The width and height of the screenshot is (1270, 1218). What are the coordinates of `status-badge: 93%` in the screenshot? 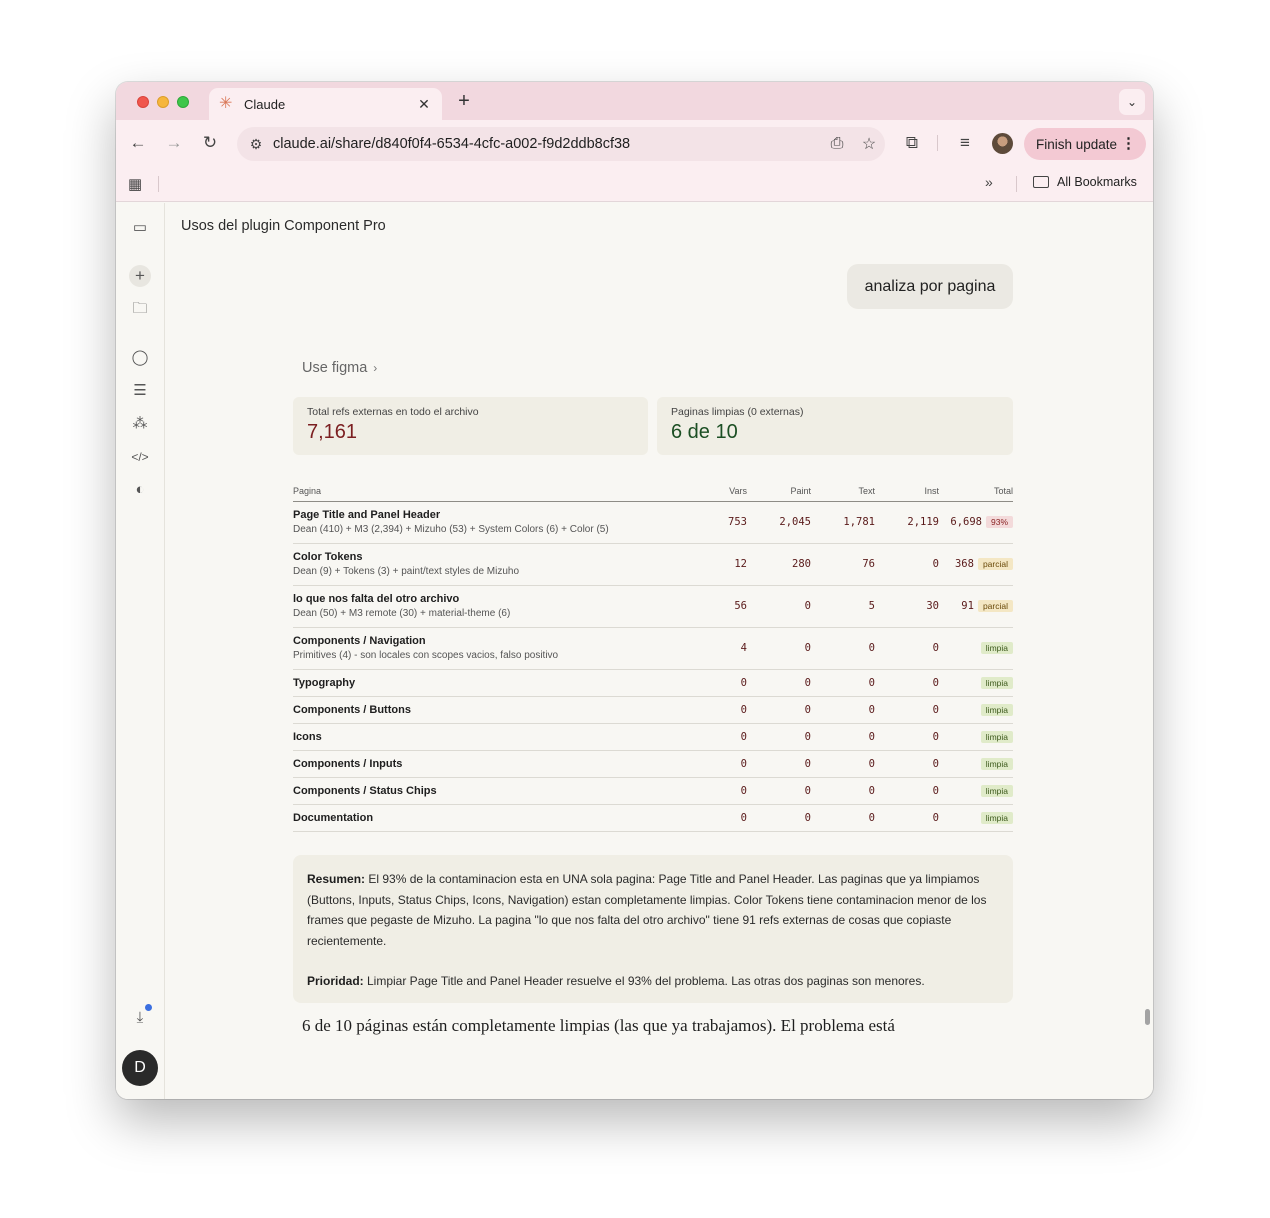 It's located at (999, 522).